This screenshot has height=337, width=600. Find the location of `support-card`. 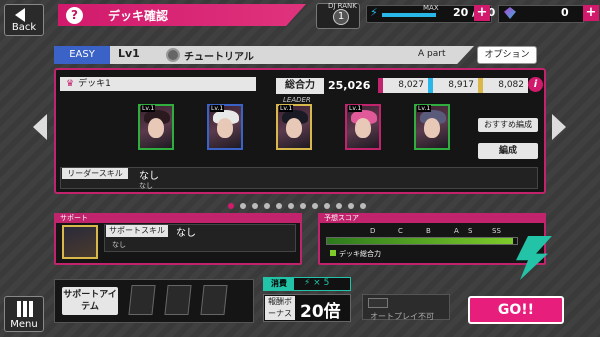

support-card is located at coordinates (80, 242).